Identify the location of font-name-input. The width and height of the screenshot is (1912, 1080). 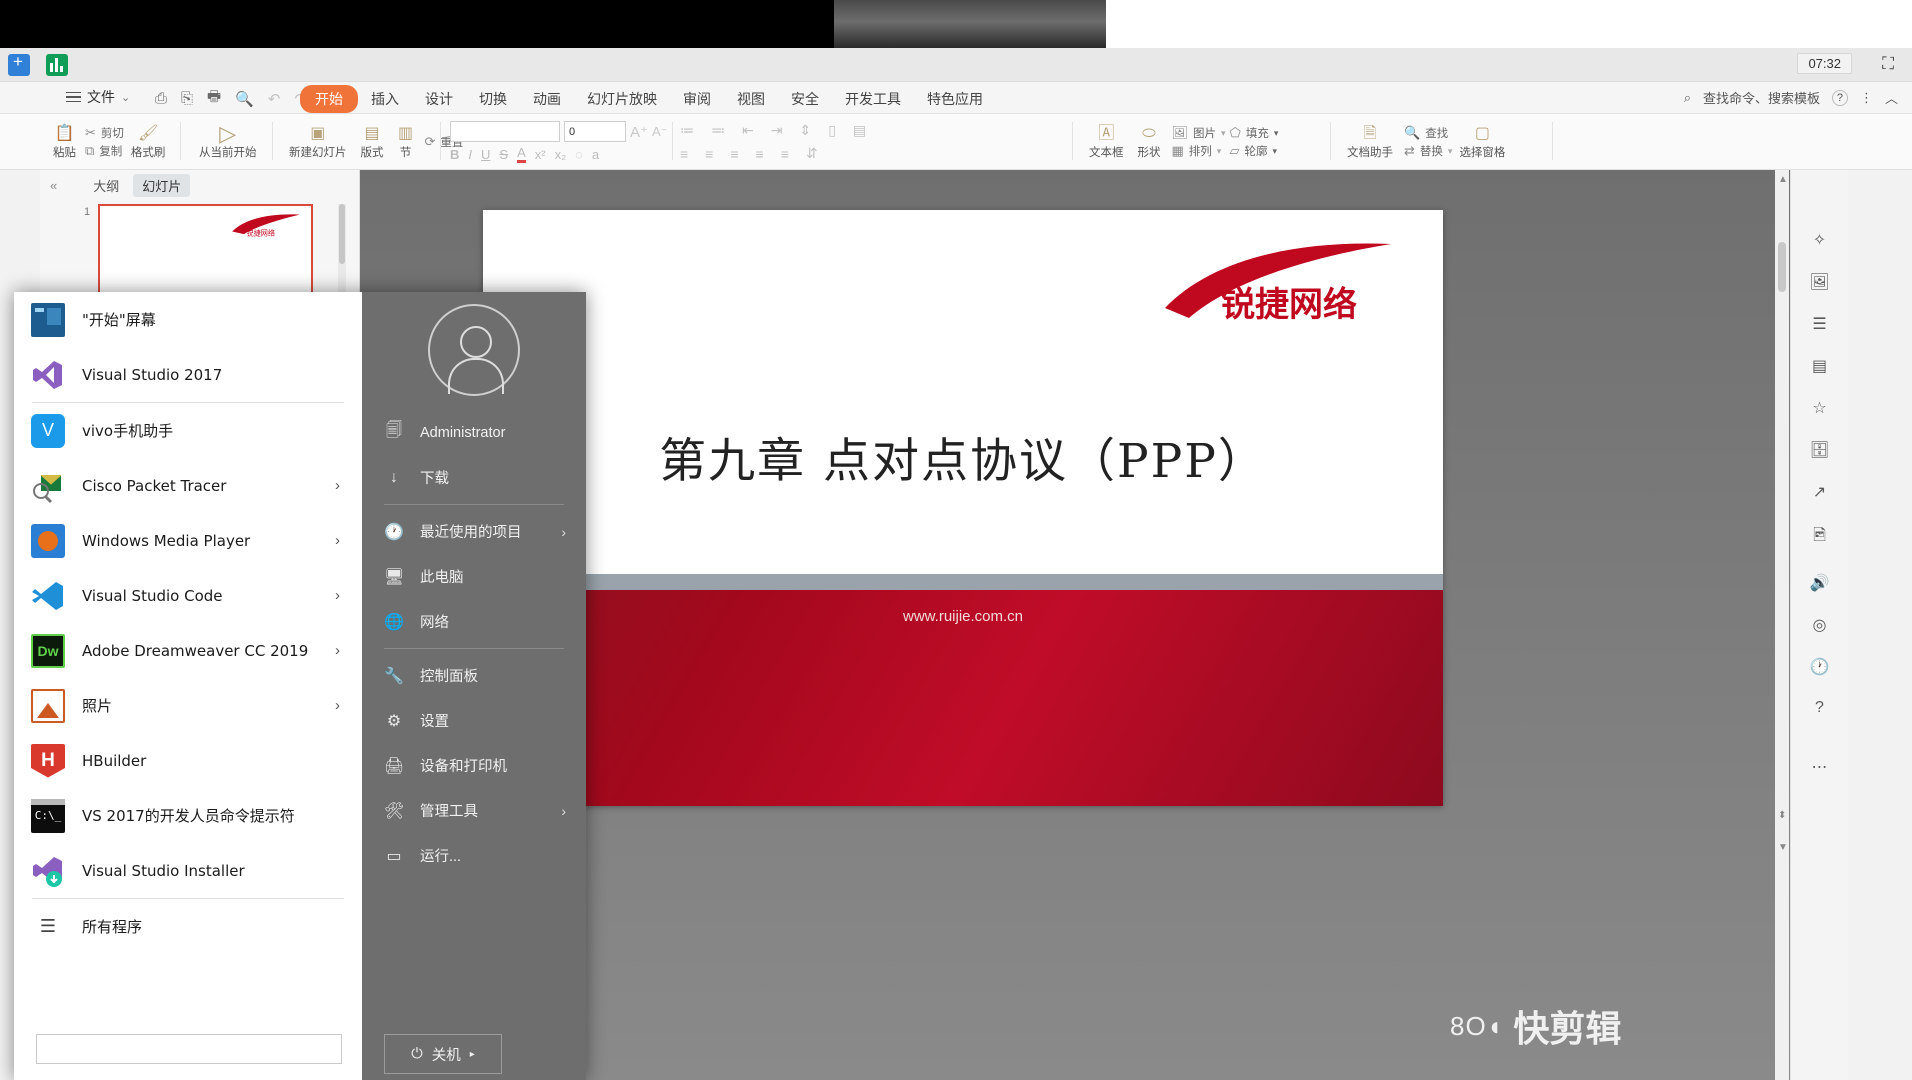
(505, 131).